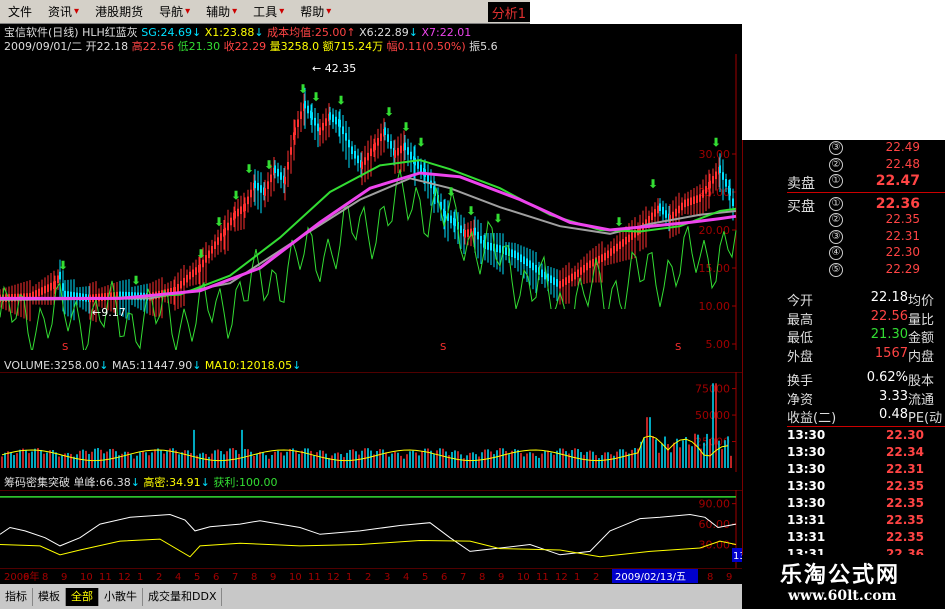 The width and height of the screenshot is (945, 609). Describe the element at coordinates (197, 577) in the screenshot. I see `date-tick-label: 5` at that location.